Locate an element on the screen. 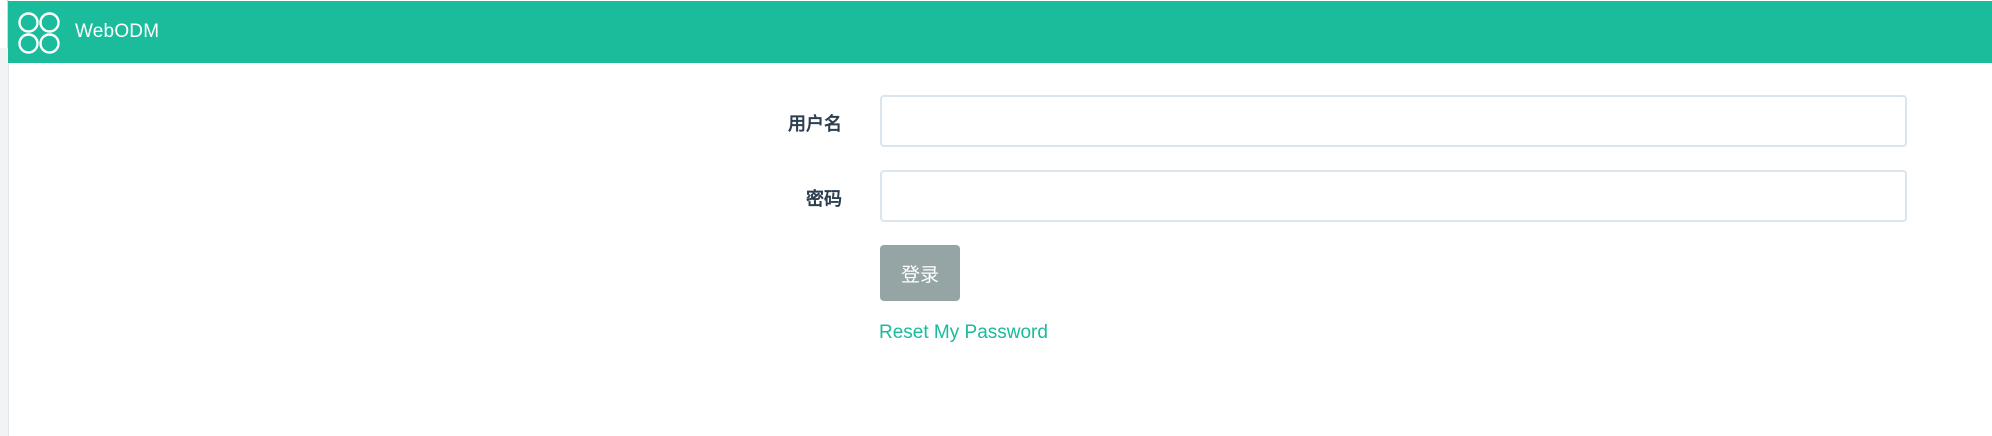 The image size is (1992, 436). top-navbar: WebODM is located at coordinates (1000, 32).